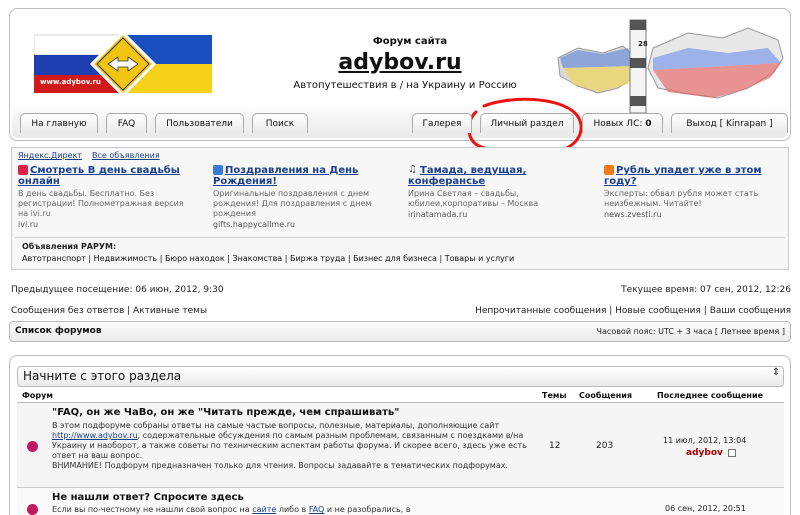 The height and width of the screenshot is (515, 800). Describe the element at coordinates (317, 509) in the screenshot. I see `faq-link: FAQ` at that location.